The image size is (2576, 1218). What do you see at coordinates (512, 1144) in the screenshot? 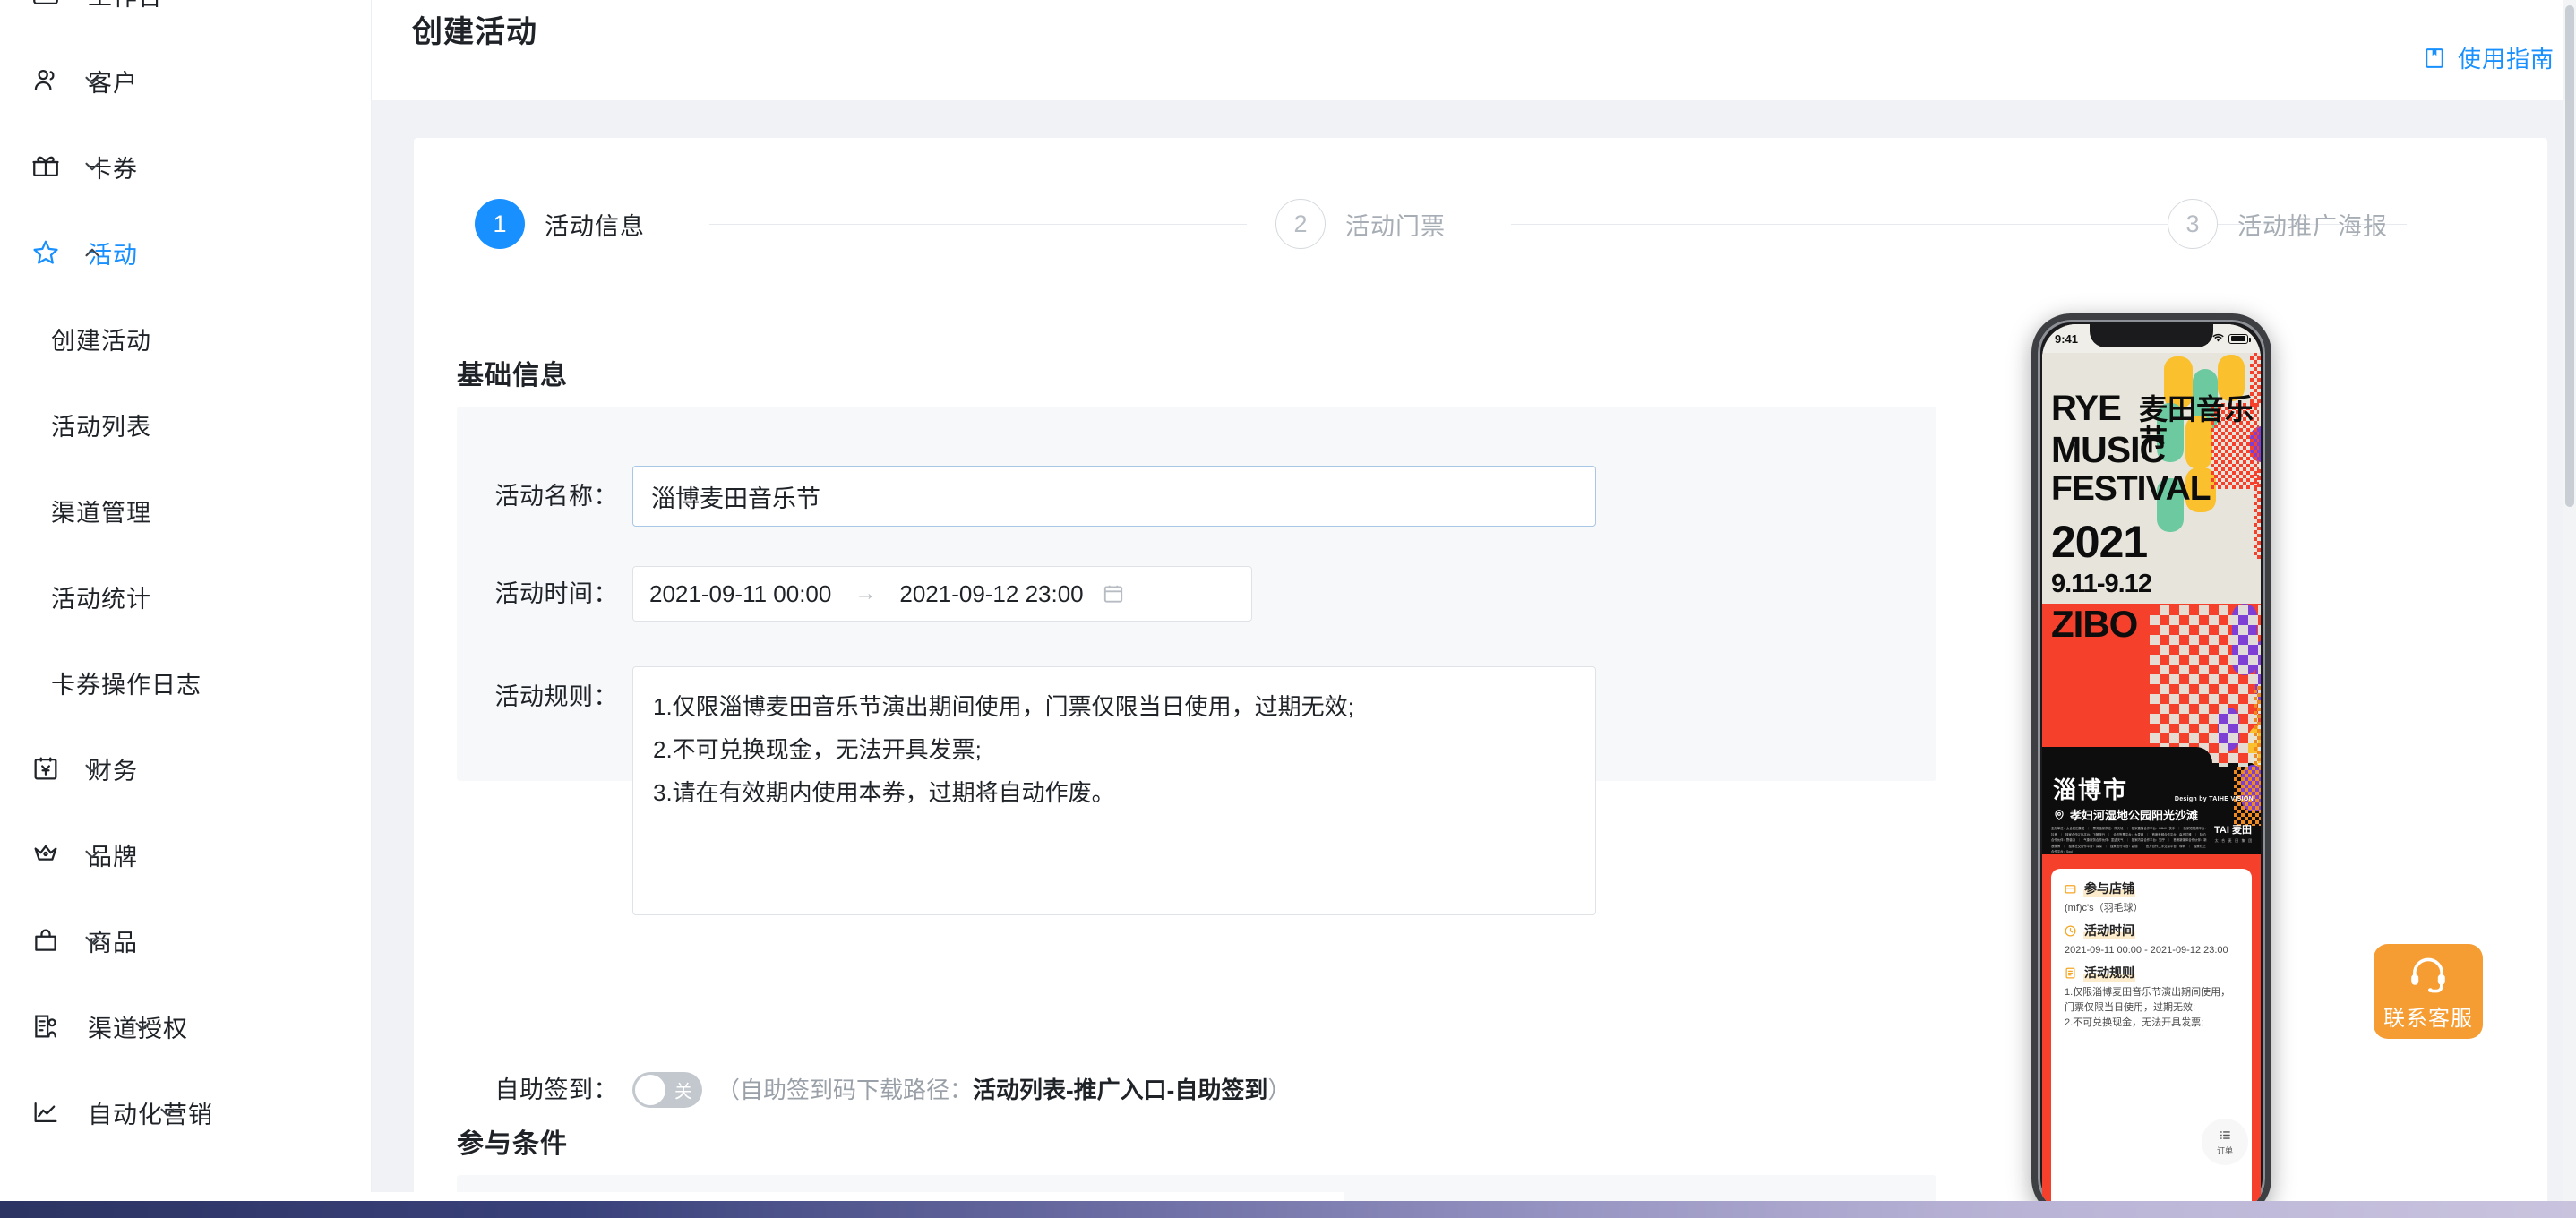
I see `section-title-conditions: 参与条件` at bounding box center [512, 1144].